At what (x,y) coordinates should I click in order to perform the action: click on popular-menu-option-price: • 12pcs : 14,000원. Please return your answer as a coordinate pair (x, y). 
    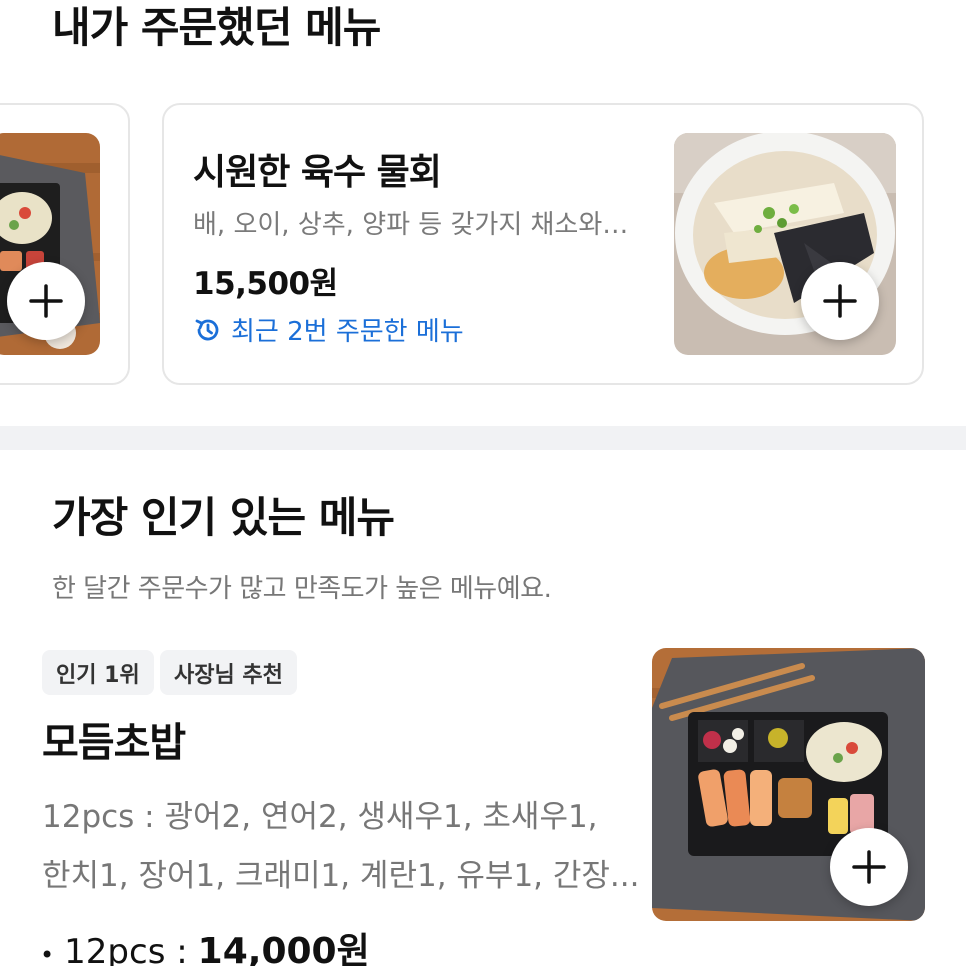
    Looking at the image, I should click on (205, 944).